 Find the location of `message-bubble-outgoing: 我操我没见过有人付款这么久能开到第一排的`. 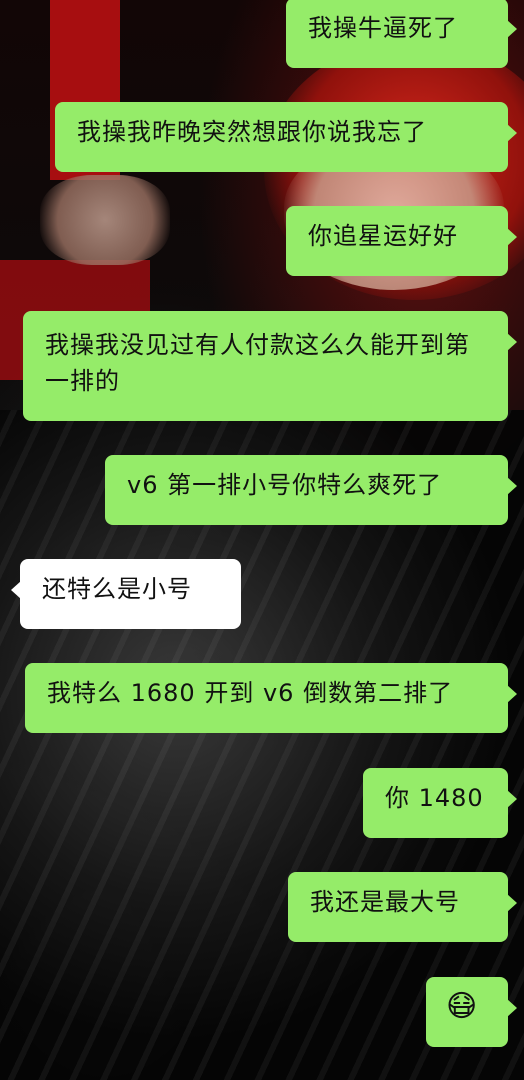

message-bubble-outgoing: 我操我没见过有人付款这么久能开到第一排的 is located at coordinates (270, 366).